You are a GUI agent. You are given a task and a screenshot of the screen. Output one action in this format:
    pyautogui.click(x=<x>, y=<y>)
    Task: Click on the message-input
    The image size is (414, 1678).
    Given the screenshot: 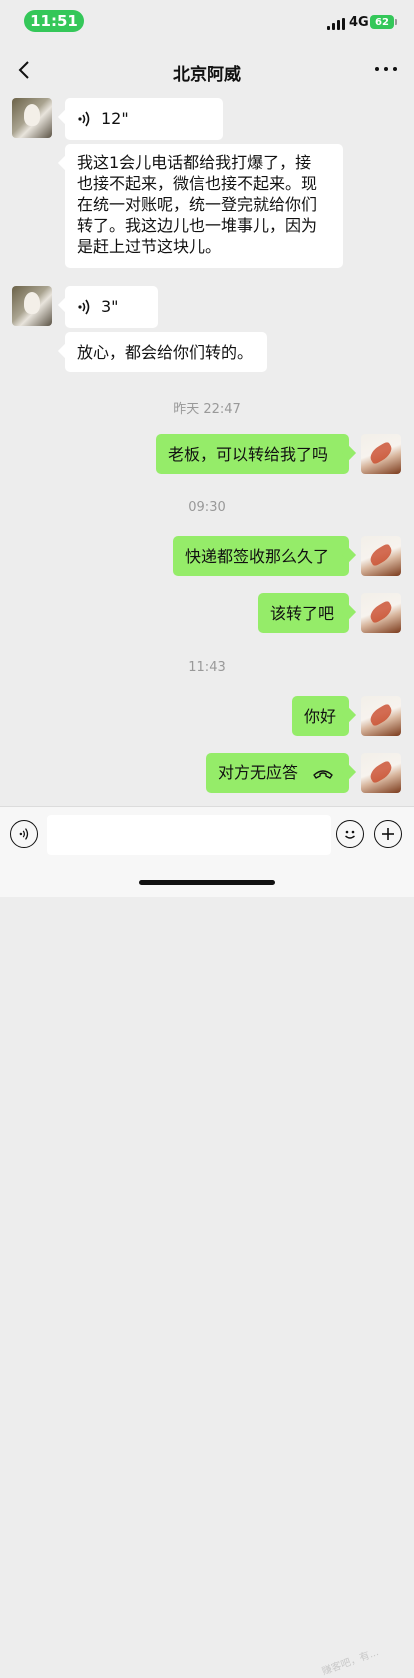 What is the action you would take?
    pyautogui.click(x=189, y=835)
    